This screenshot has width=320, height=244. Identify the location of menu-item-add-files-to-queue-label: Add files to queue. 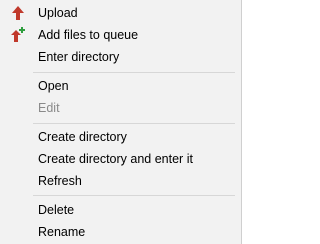
(88, 35).